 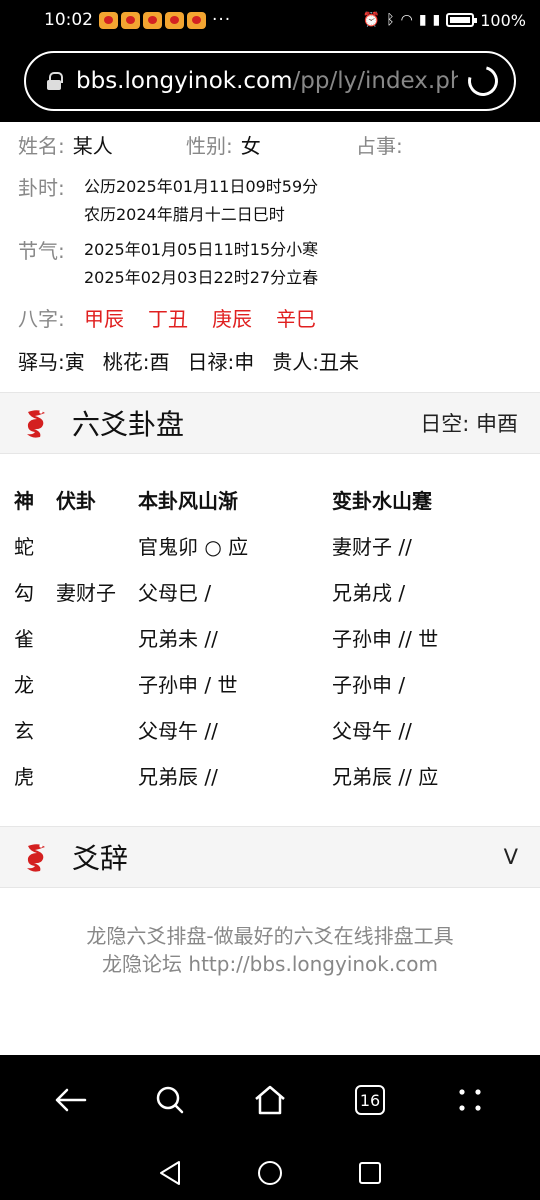 What do you see at coordinates (462, 20) in the screenshot?
I see `battery-icon` at bounding box center [462, 20].